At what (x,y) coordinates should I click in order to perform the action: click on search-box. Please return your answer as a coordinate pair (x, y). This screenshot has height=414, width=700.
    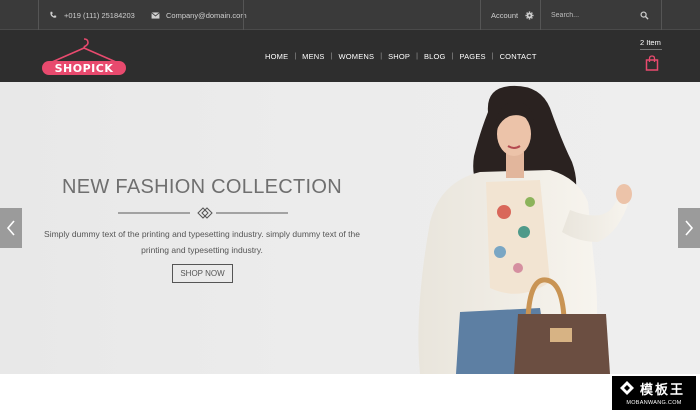
    Looking at the image, I should click on (606, 15).